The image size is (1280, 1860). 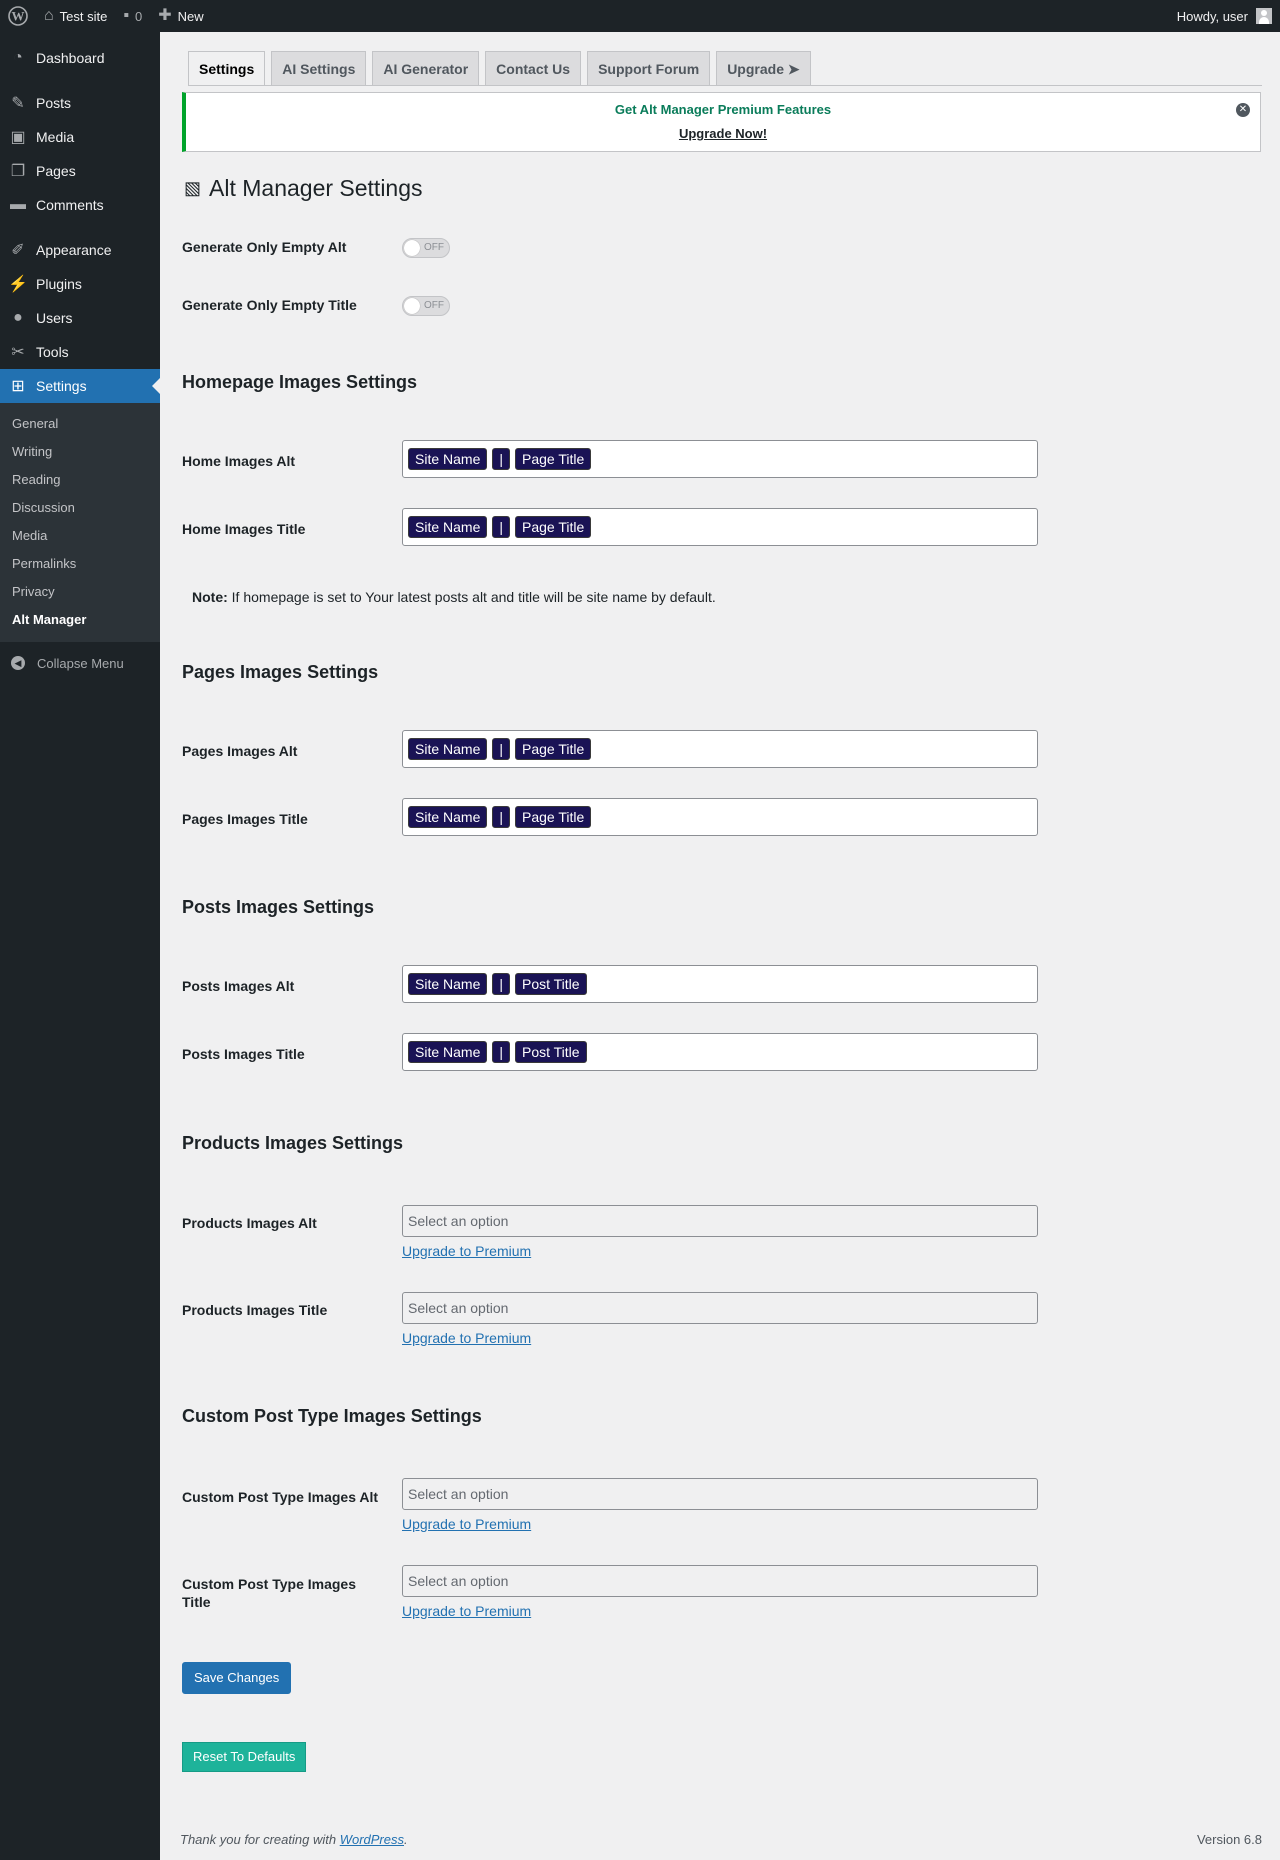 What do you see at coordinates (426, 68) in the screenshot?
I see `tab-ai-generator: AI Generator` at bounding box center [426, 68].